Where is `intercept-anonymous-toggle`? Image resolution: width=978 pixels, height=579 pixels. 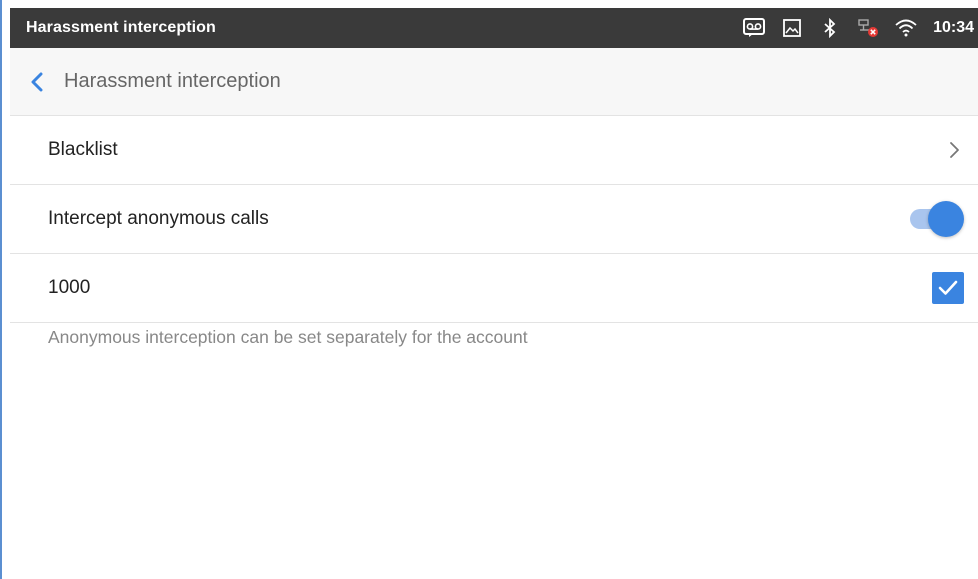 intercept-anonymous-toggle is located at coordinates (937, 219).